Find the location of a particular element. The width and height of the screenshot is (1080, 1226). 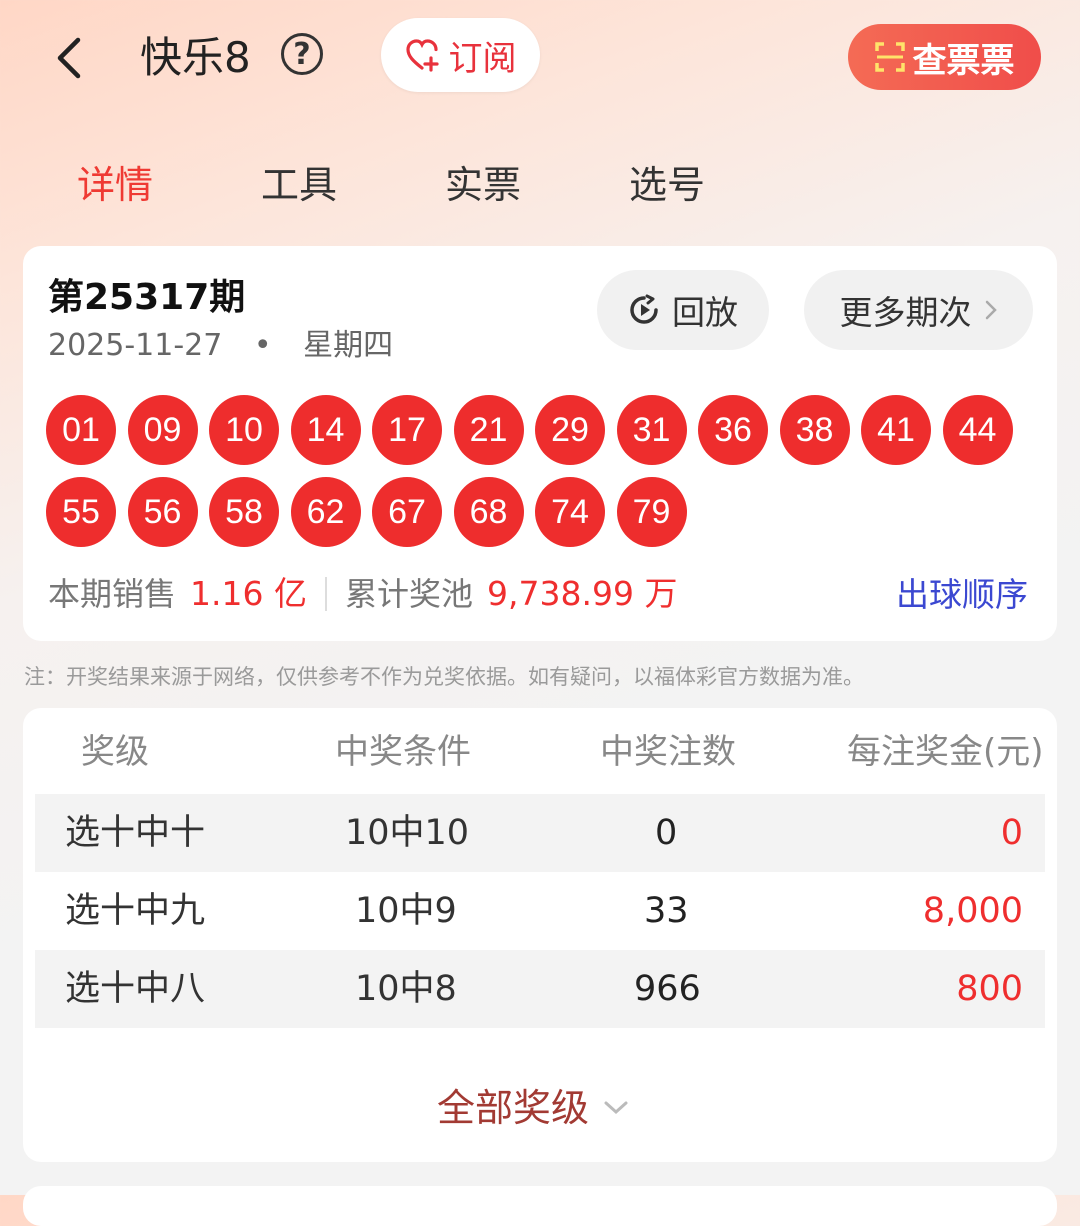

replay-icon is located at coordinates (644, 309).